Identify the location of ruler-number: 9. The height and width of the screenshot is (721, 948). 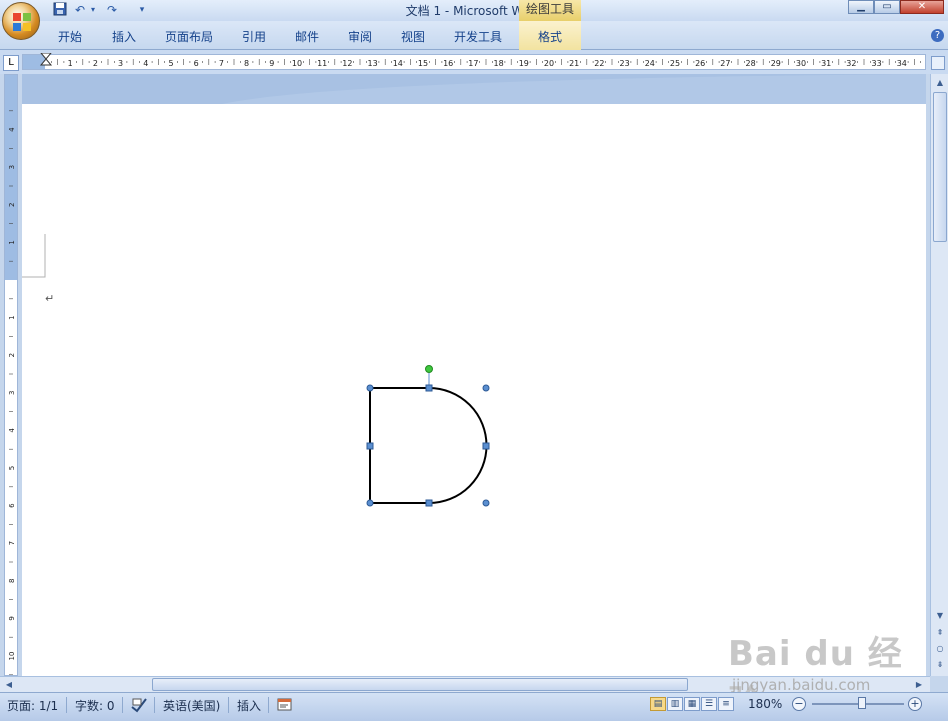
(271, 63).